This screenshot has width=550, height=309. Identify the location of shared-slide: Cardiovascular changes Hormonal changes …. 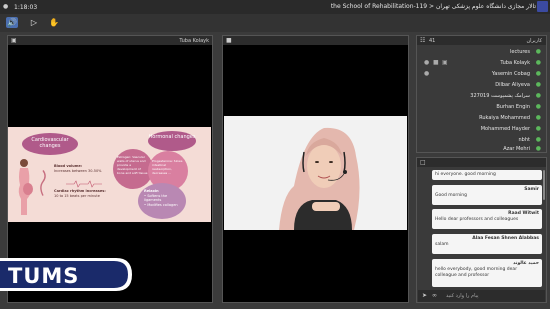
(109, 174).